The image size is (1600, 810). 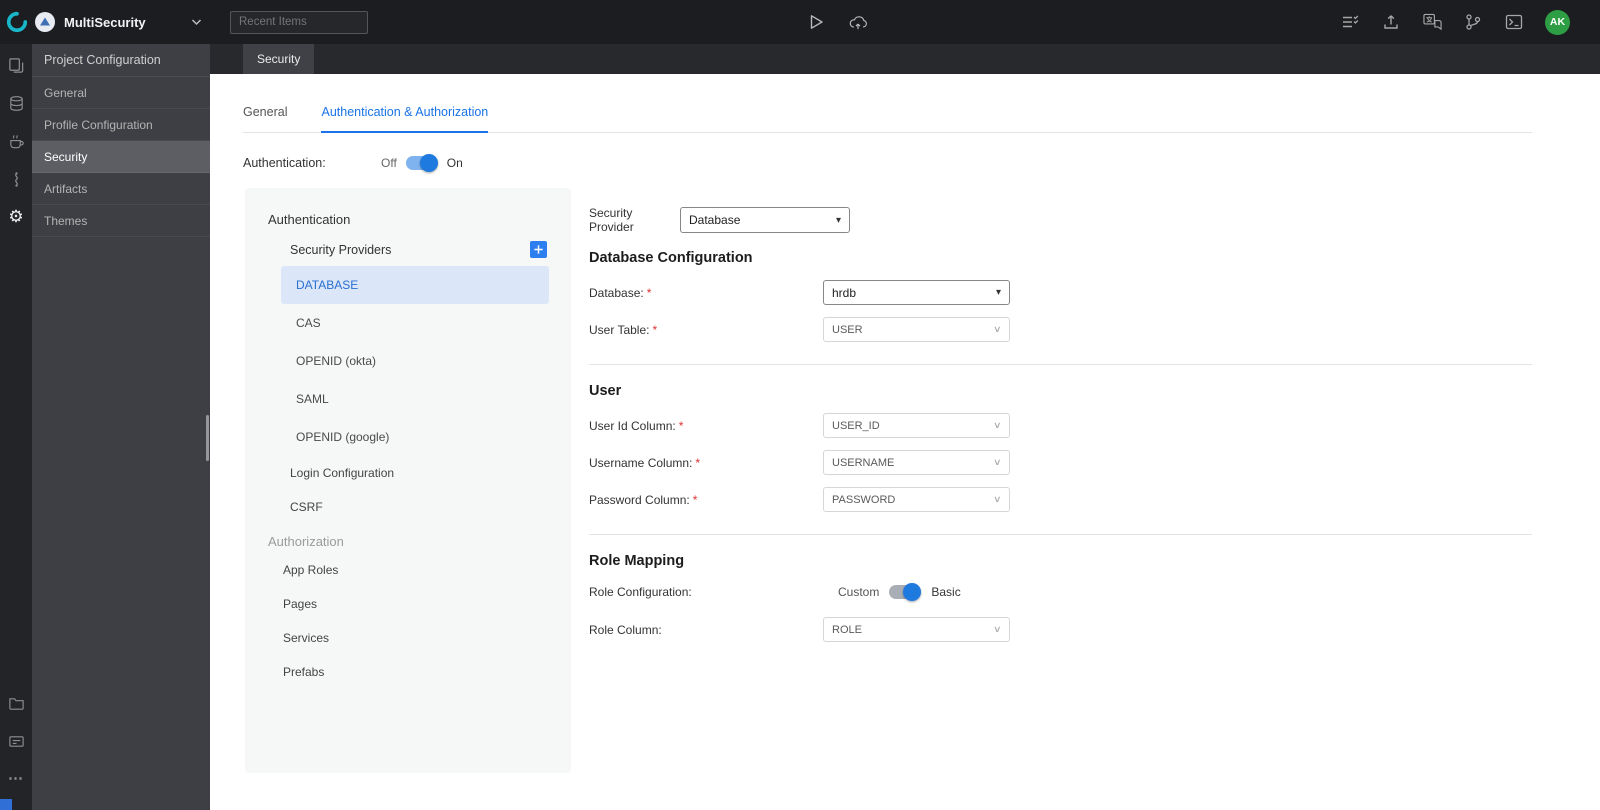 What do you see at coordinates (1432, 22) in the screenshot?
I see `localization-icon` at bounding box center [1432, 22].